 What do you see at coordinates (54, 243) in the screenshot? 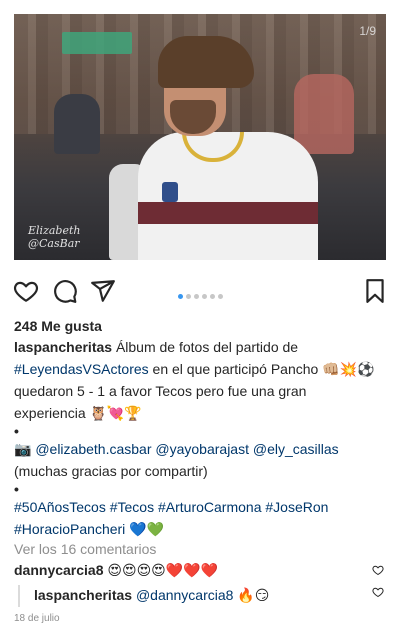
I see `watermark-line: @CasBar` at bounding box center [54, 243].